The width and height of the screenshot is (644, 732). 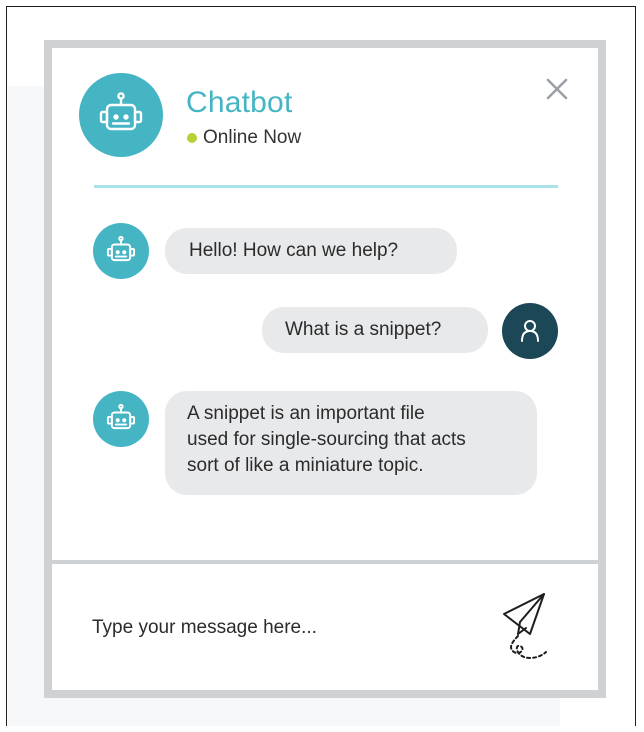 What do you see at coordinates (306, 413) in the screenshot?
I see `message-line: A snippet is an important file` at bounding box center [306, 413].